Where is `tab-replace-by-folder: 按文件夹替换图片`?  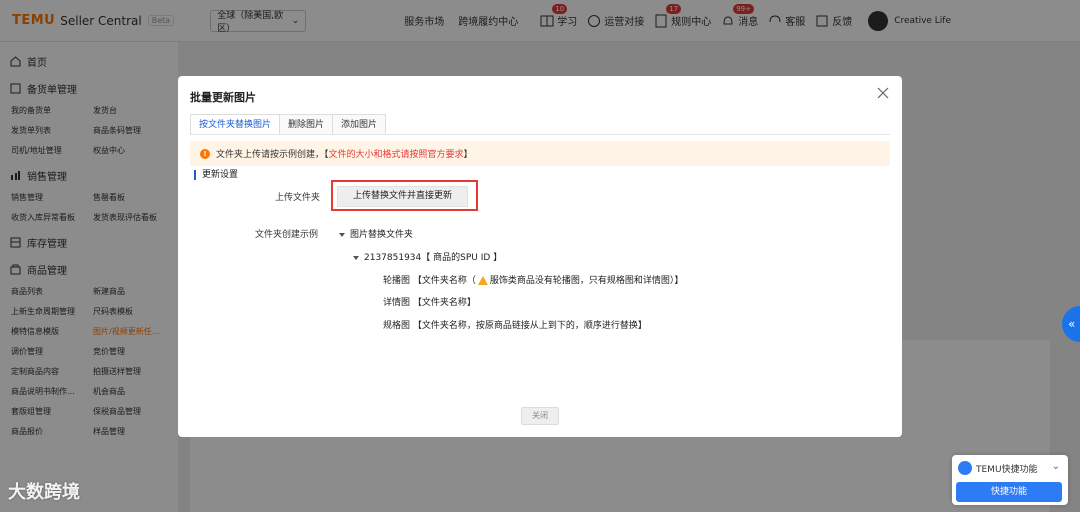
tab-replace-by-folder: 按文件夹替换图片 is located at coordinates (235, 124).